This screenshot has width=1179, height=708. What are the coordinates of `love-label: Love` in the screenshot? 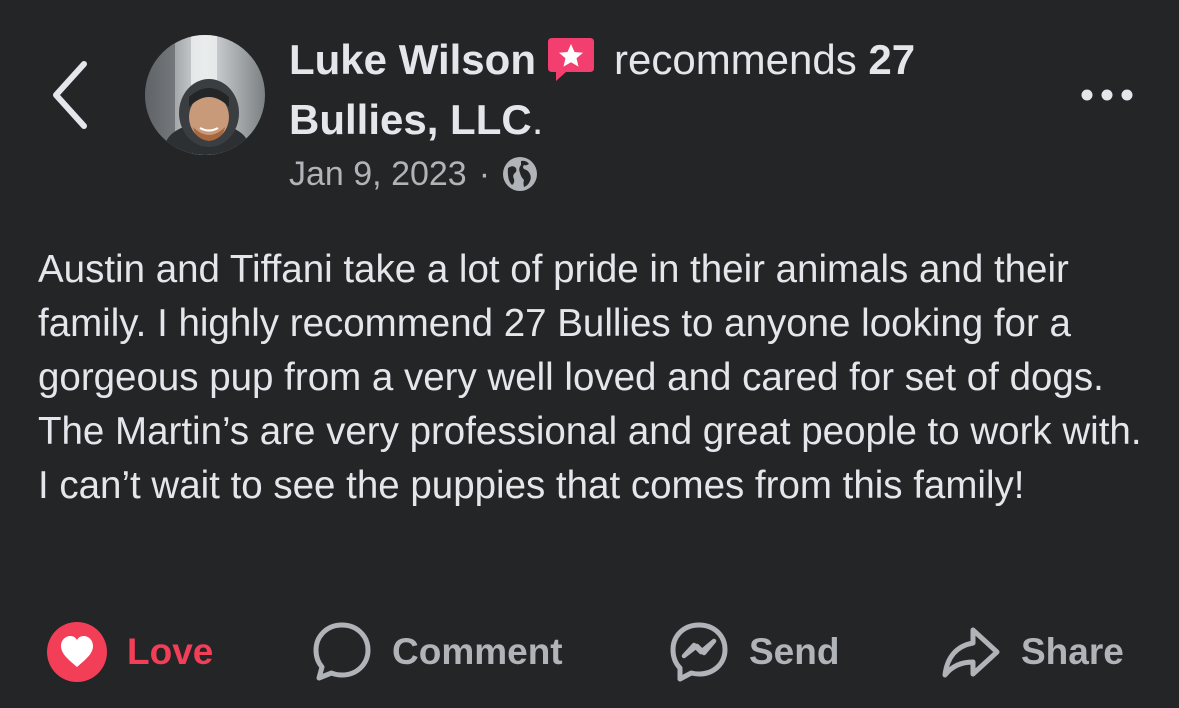 It's located at (170, 651).